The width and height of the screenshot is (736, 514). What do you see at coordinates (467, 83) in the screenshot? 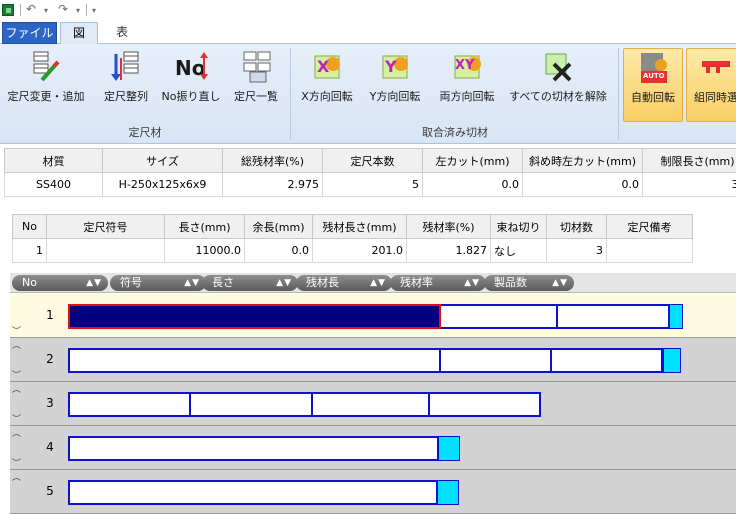
I see `rotate-both-button: XY 両方向回転` at bounding box center [467, 83].